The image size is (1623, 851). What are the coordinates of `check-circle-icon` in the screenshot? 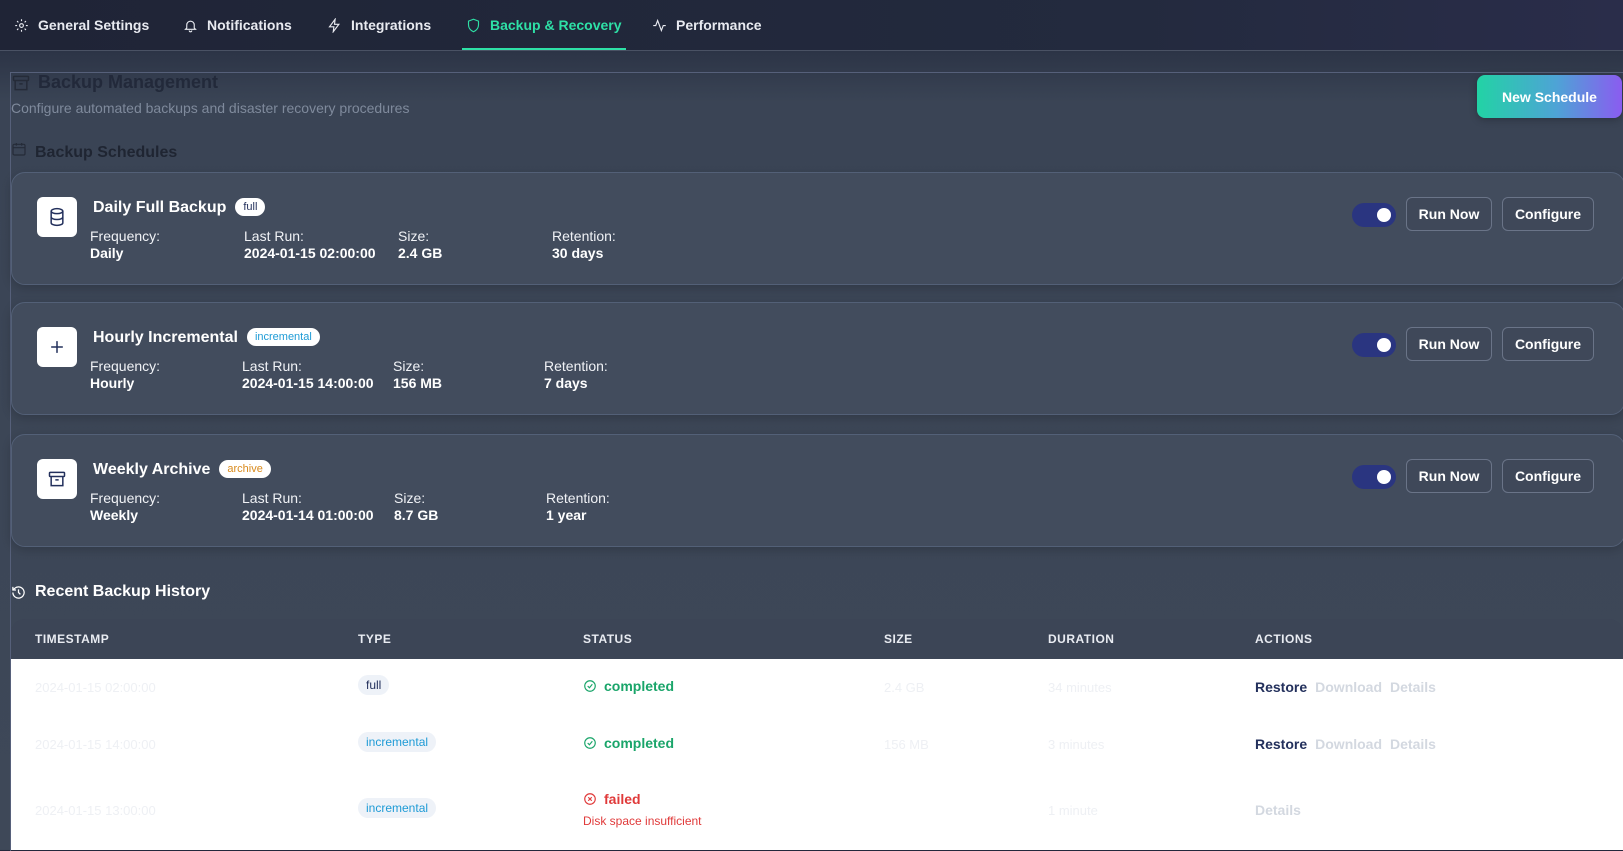 It's located at (590, 686).